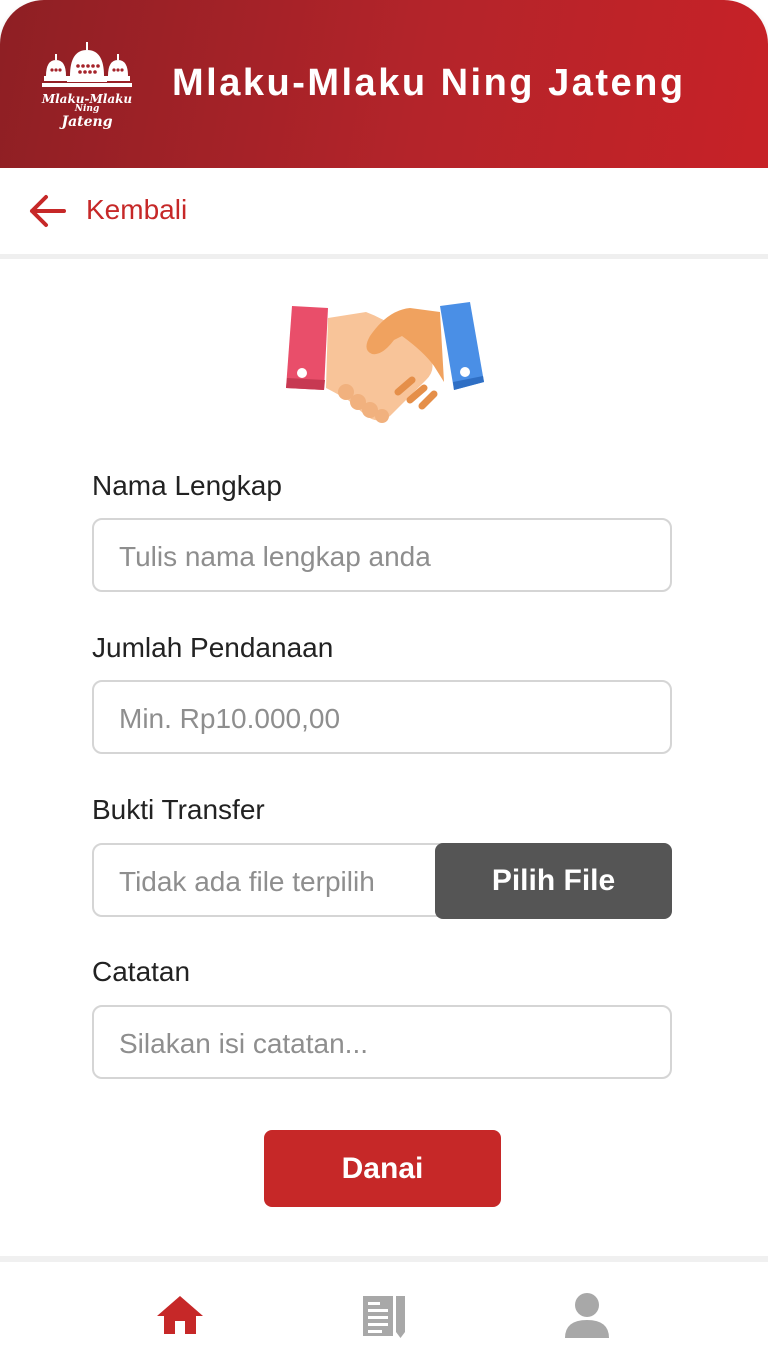 The width and height of the screenshot is (768, 1365). I want to click on back-button: Kembali, so click(384, 213).